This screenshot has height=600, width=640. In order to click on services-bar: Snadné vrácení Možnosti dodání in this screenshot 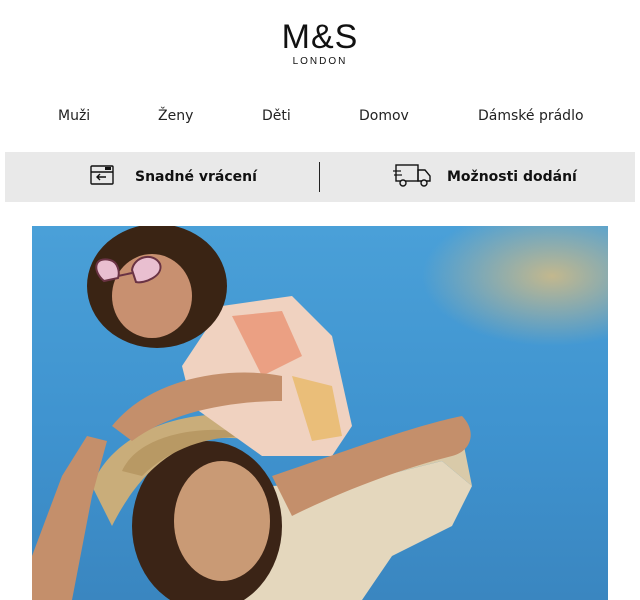, I will do `click(320, 177)`.